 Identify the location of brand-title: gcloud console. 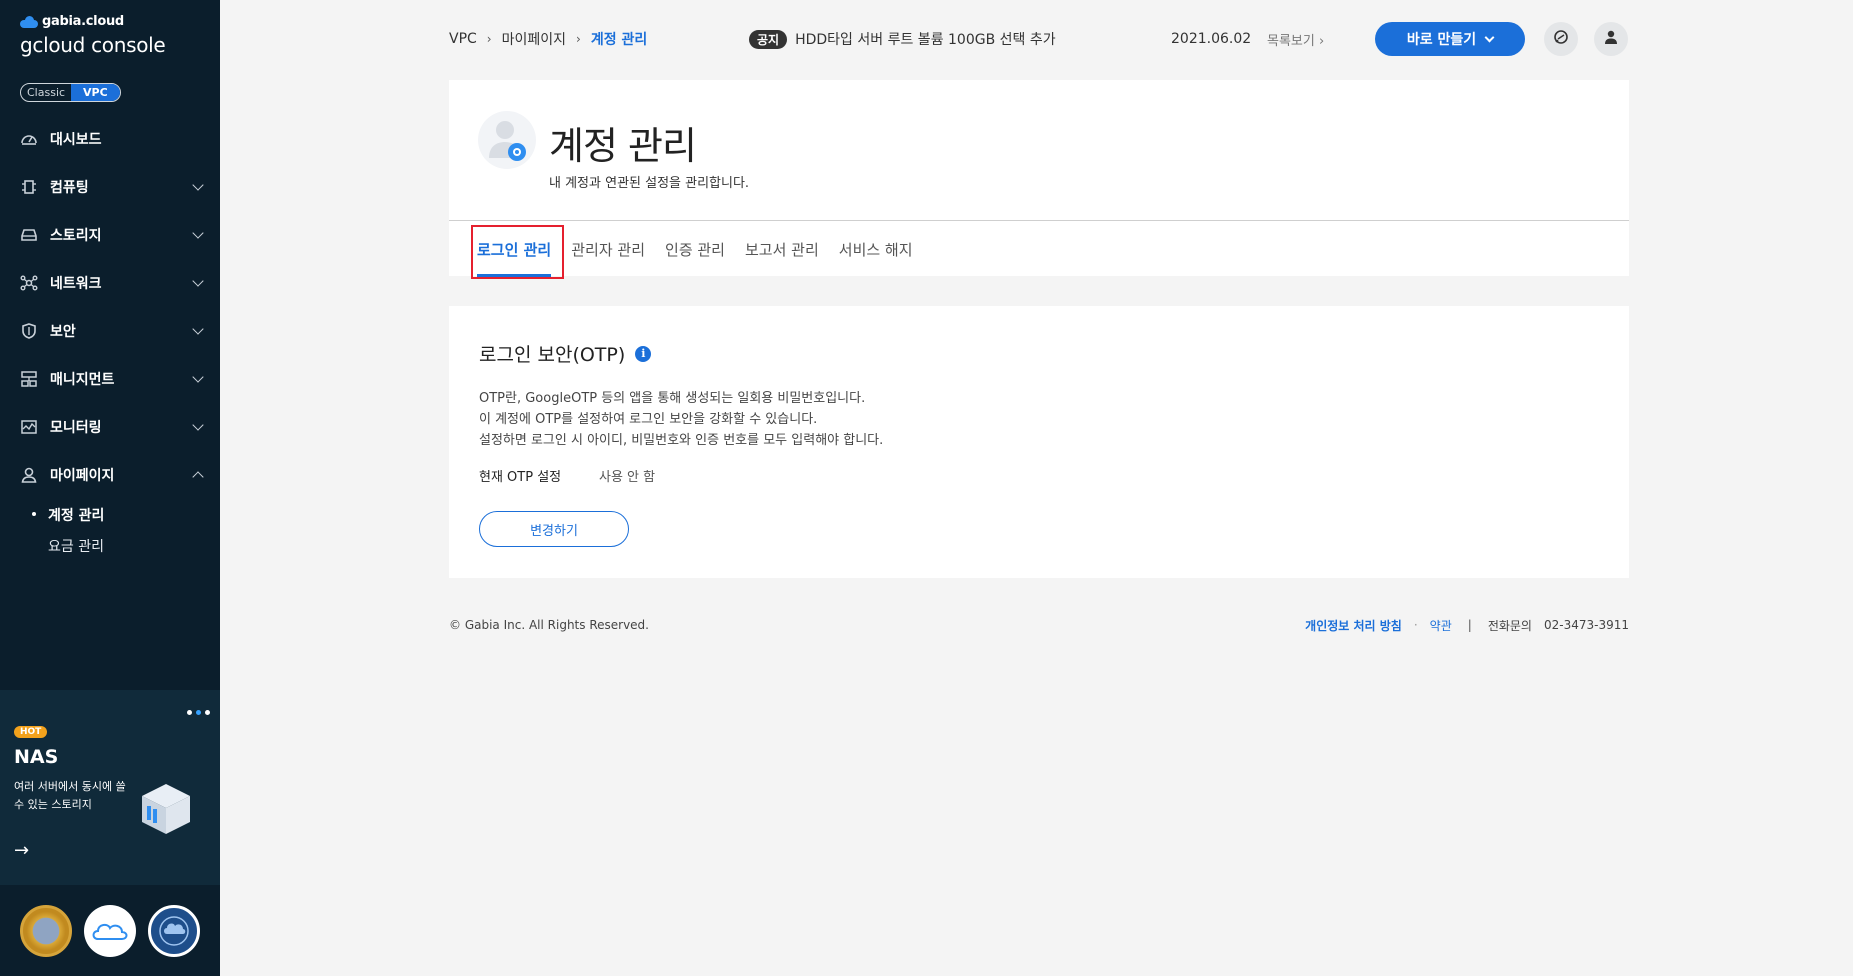
(93, 45).